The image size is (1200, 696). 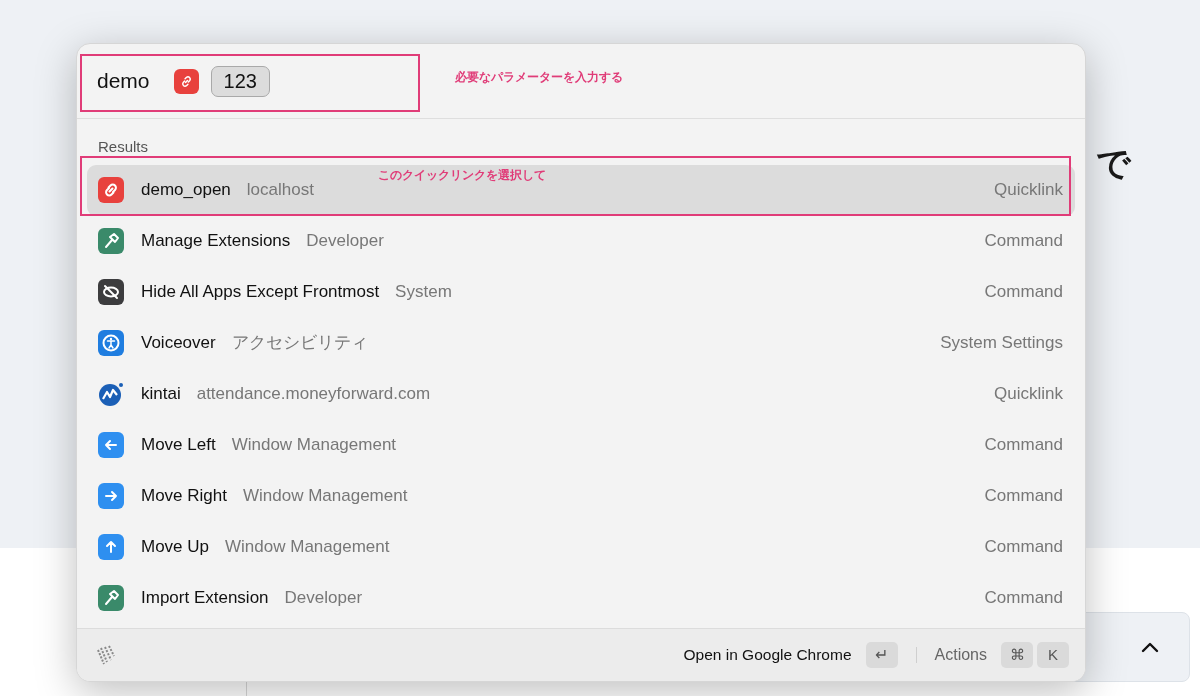 What do you see at coordinates (184, 496) in the screenshot?
I see `result-title: Move Right` at bounding box center [184, 496].